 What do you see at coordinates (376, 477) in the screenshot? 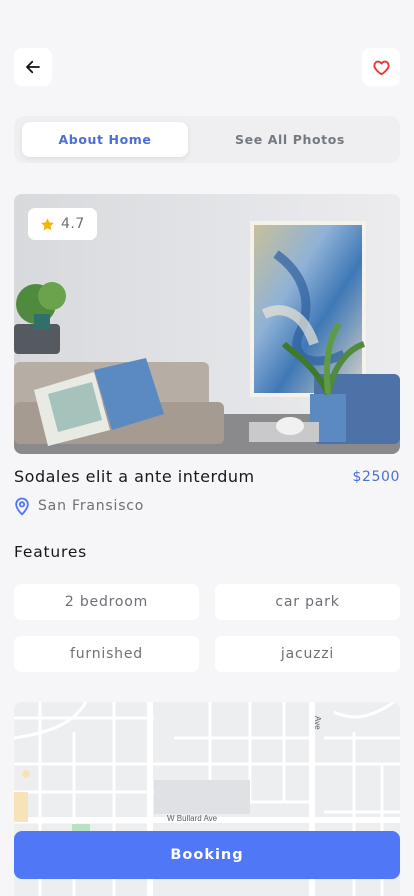
I see `listing-price: $2500` at bounding box center [376, 477].